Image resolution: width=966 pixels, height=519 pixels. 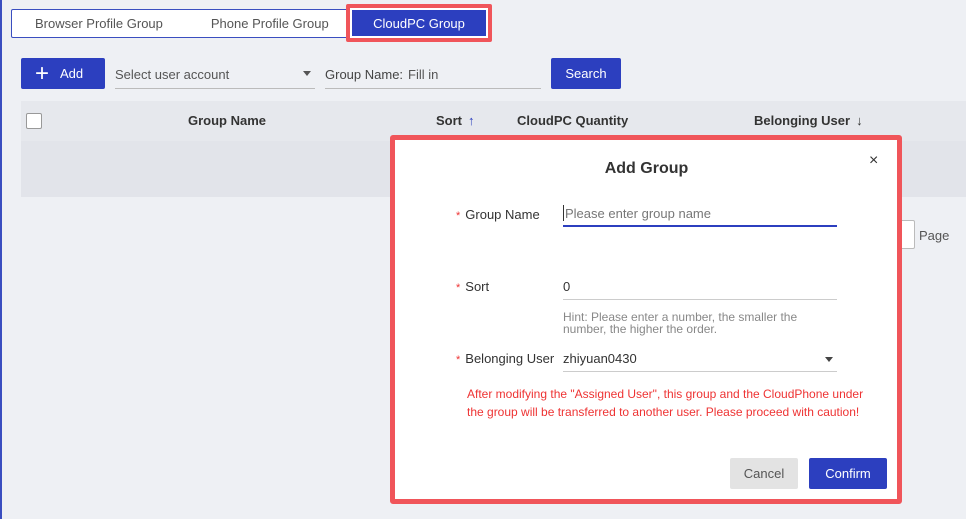 What do you see at coordinates (586, 73) in the screenshot?
I see `search-button: Search` at bounding box center [586, 73].